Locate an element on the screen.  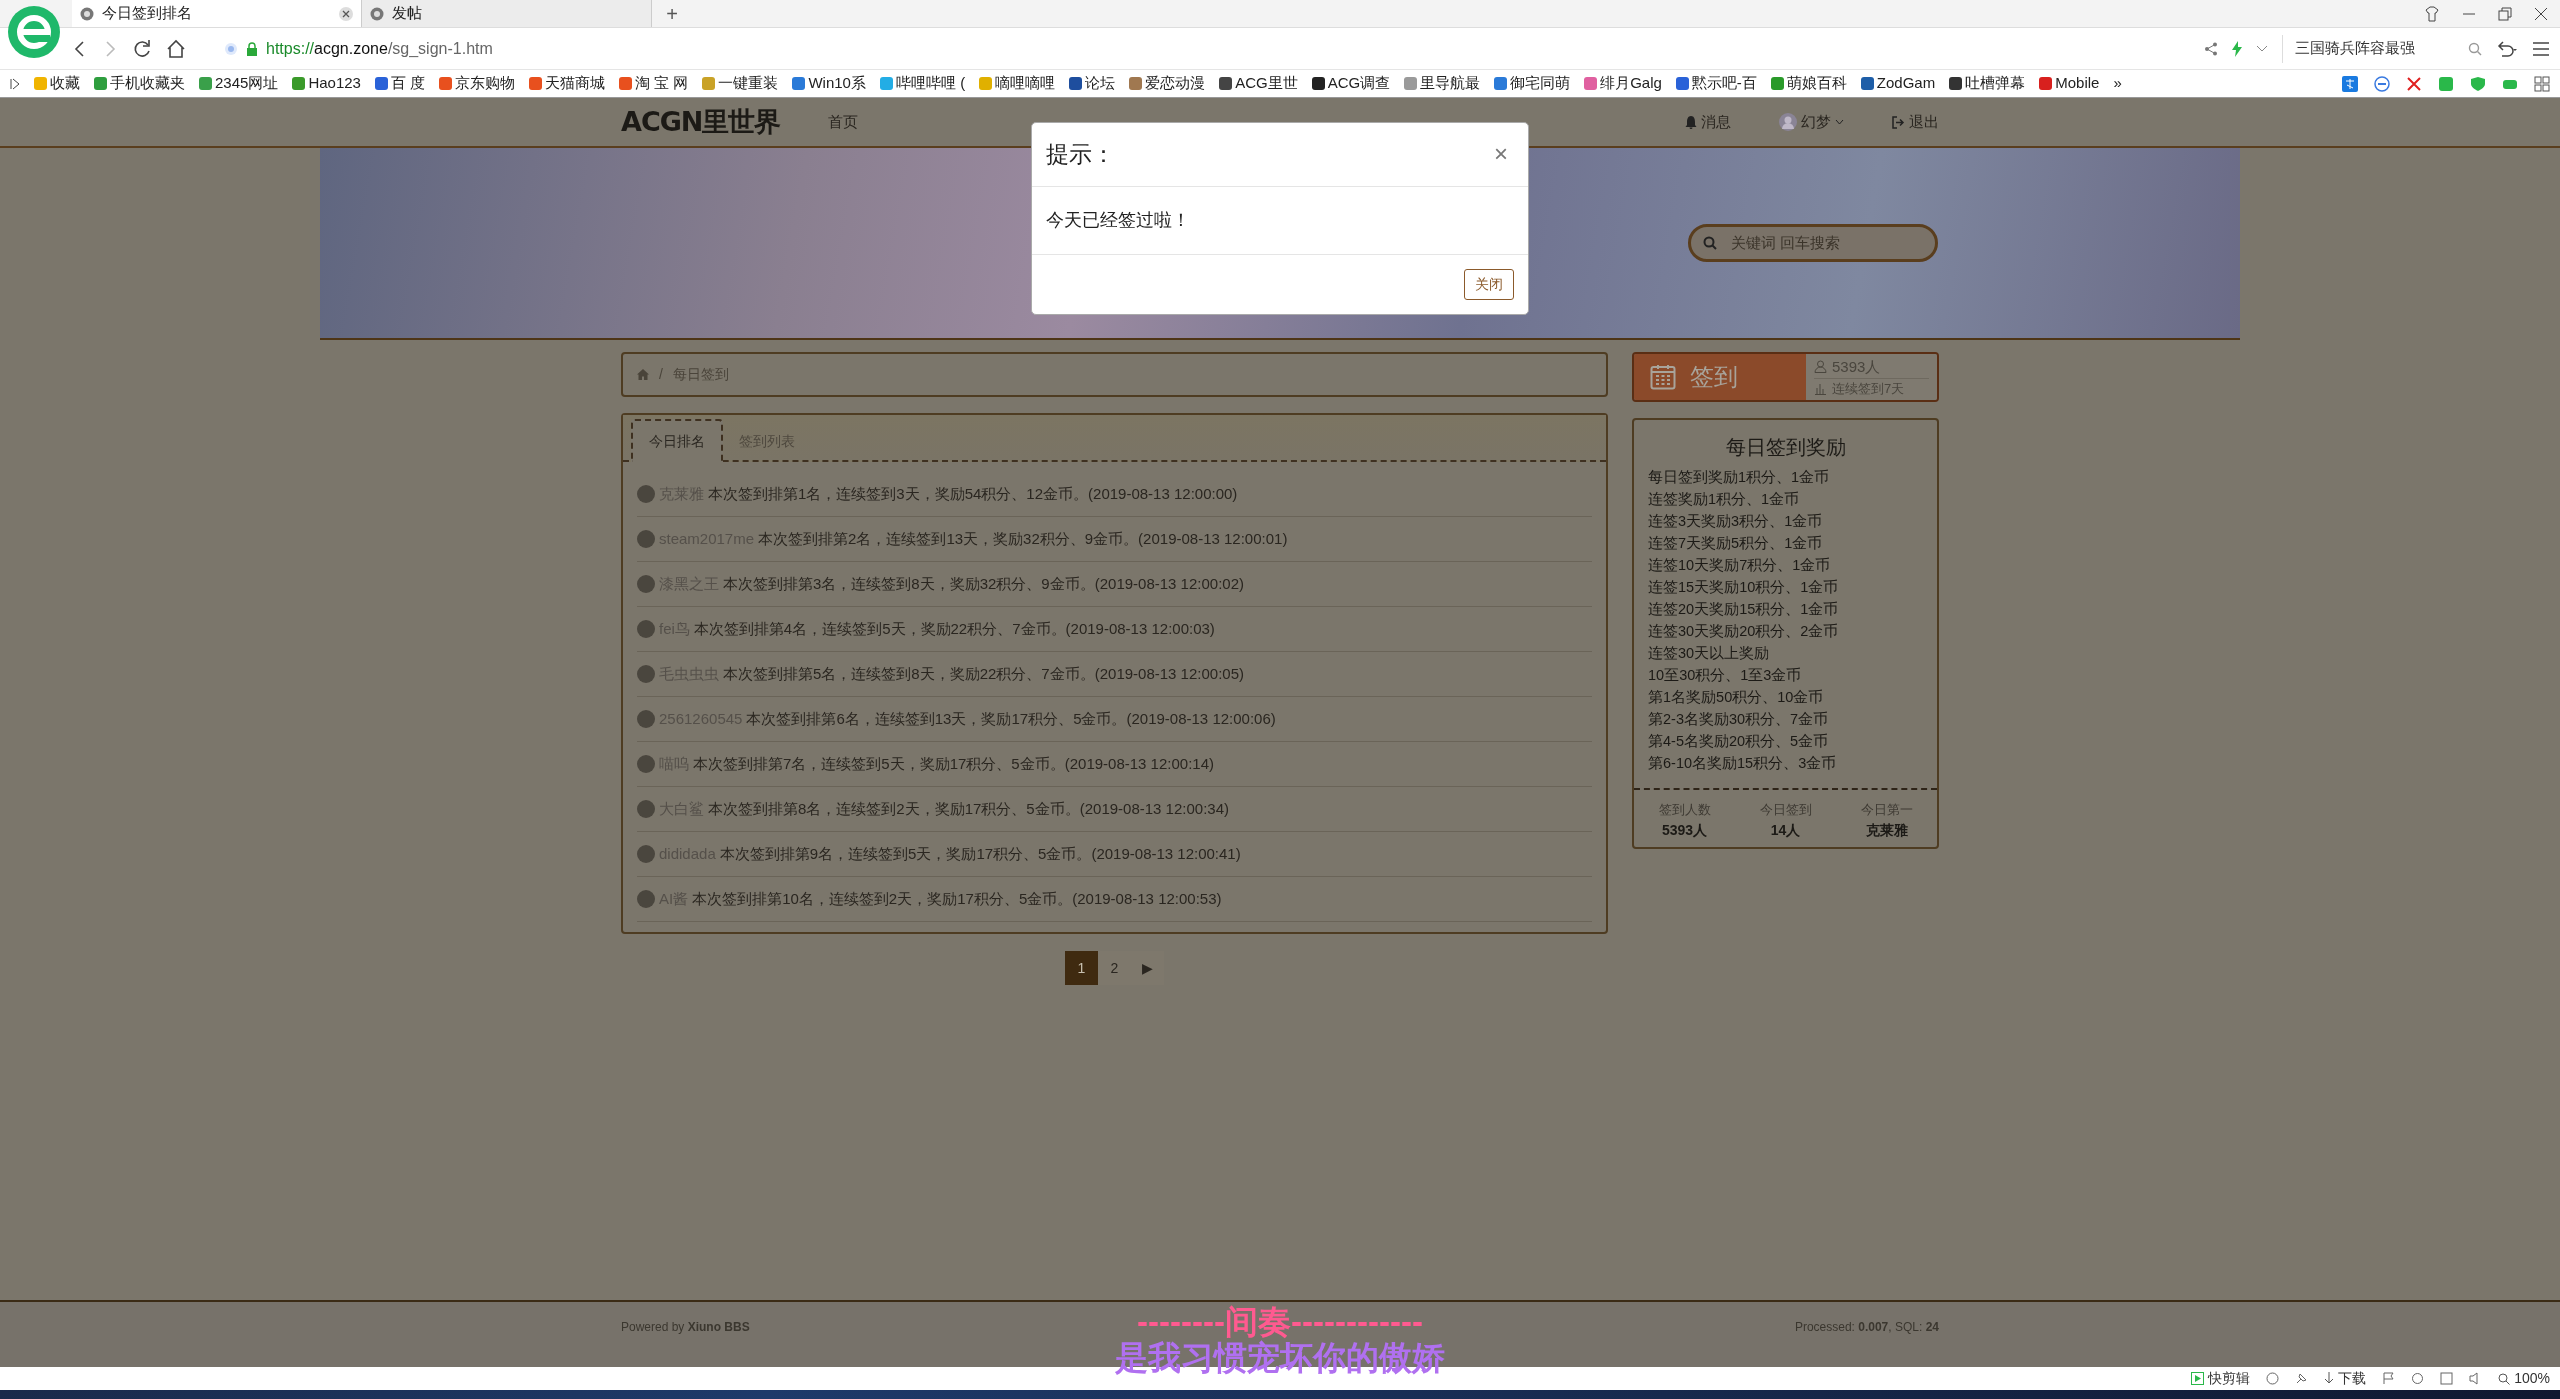
lock-icon is located at coordinates (252, 48).